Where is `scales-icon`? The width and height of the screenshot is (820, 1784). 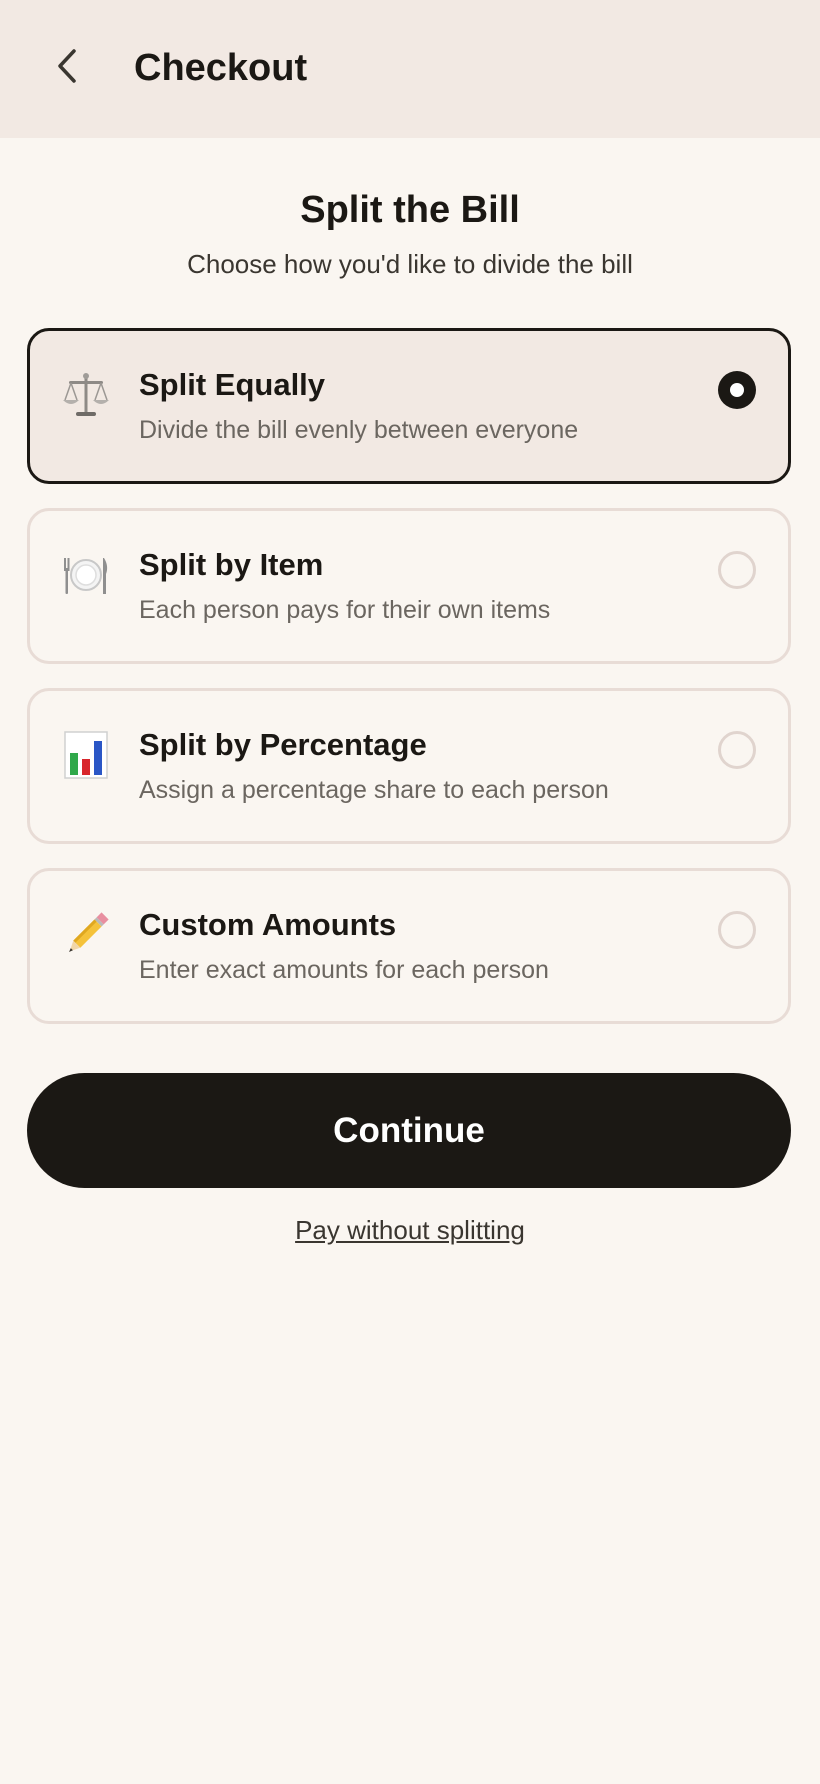
scales-icon is located at coordinates (86, 395).